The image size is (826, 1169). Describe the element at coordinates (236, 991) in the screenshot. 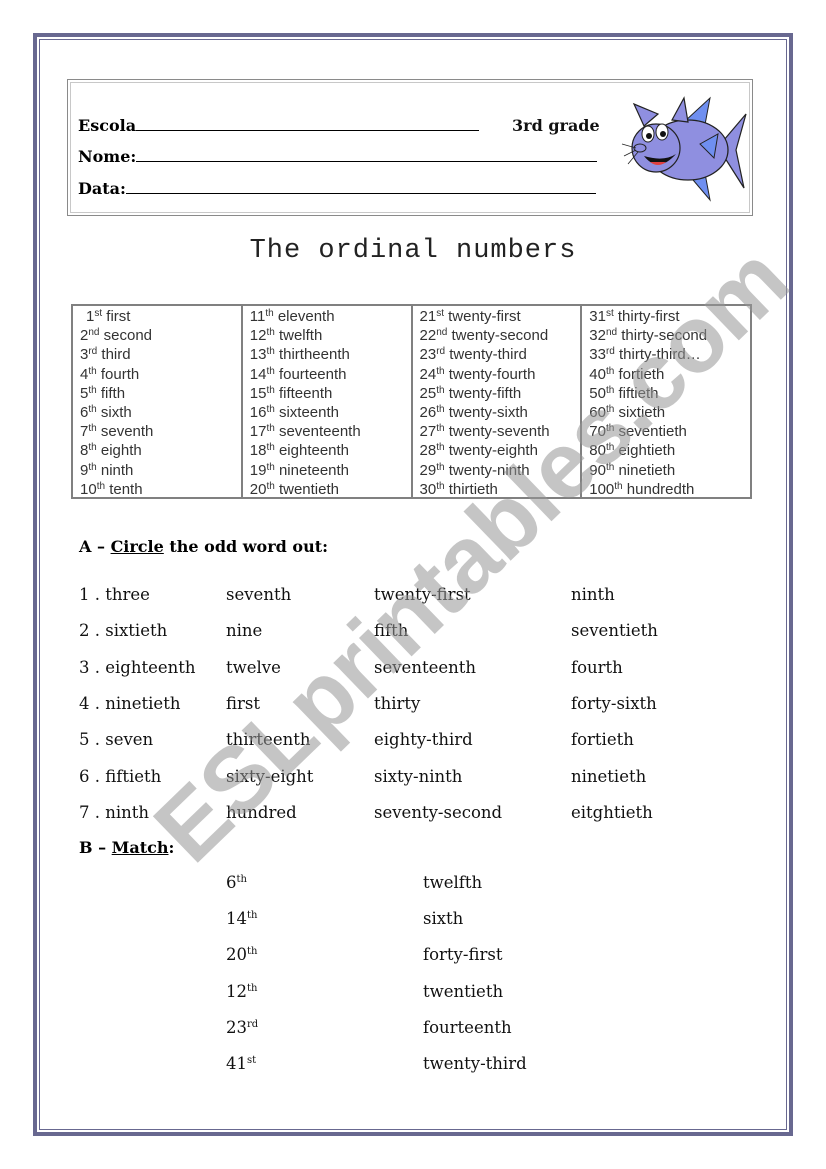

I see `match-ordinal-number: 12` at that location.